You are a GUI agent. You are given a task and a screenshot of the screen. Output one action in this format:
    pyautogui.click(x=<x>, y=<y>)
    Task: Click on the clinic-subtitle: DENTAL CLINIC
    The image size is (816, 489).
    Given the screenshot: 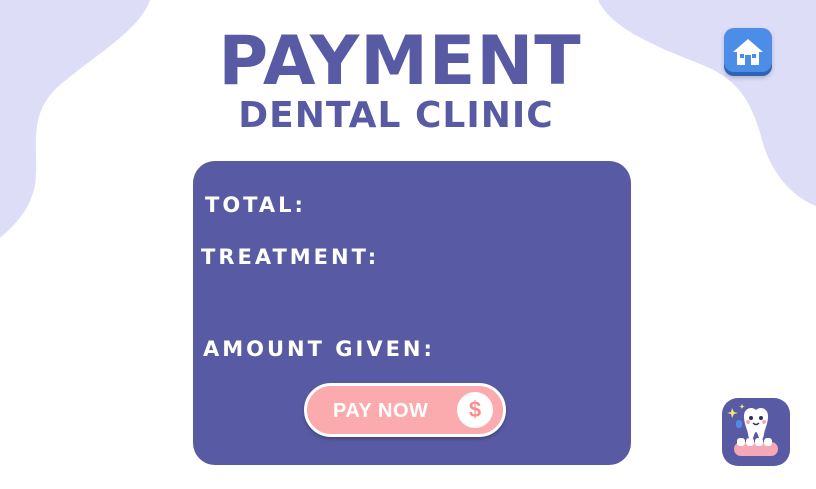 What is the action you would take?
    pyautogui.click(x=396, y=115)
    